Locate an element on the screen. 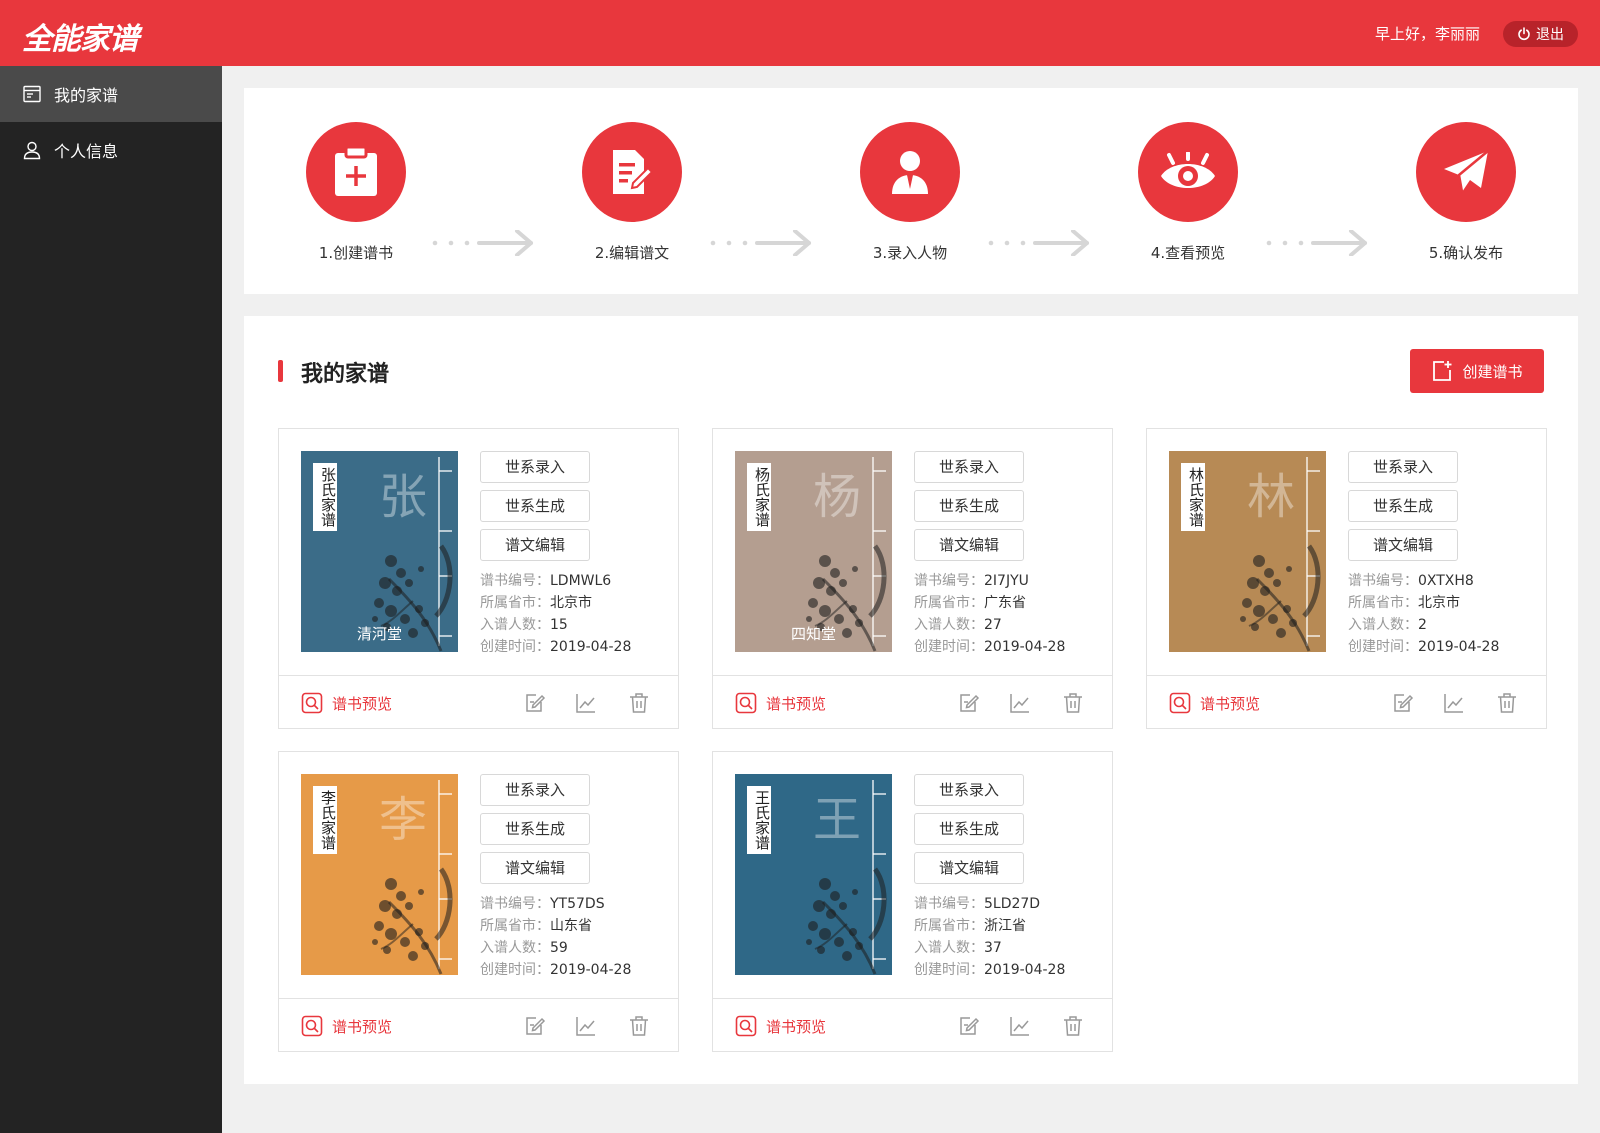 This screenshot has height=1133, width=1600. book-province: 北京市 is located at coordinates (1439, 603).